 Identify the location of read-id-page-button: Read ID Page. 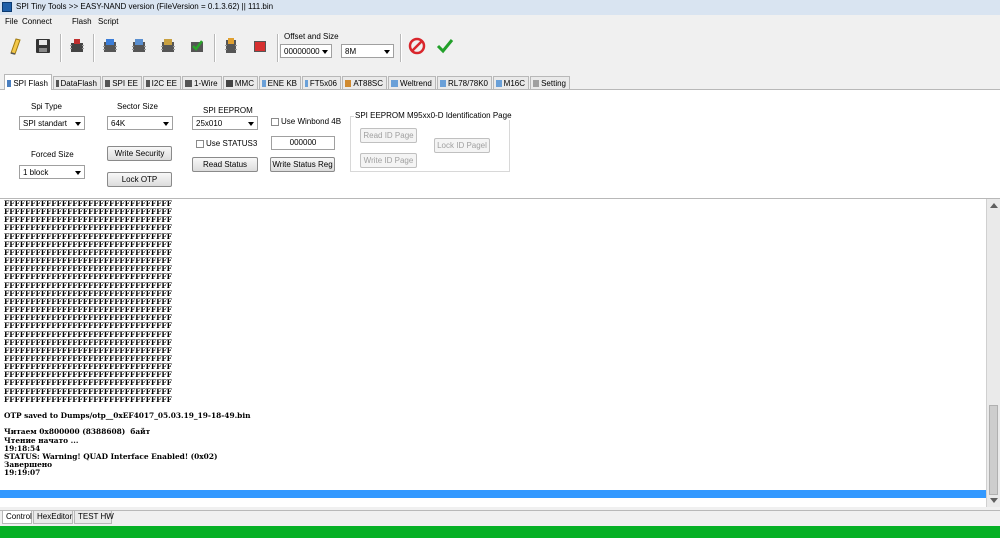
(388, 135).